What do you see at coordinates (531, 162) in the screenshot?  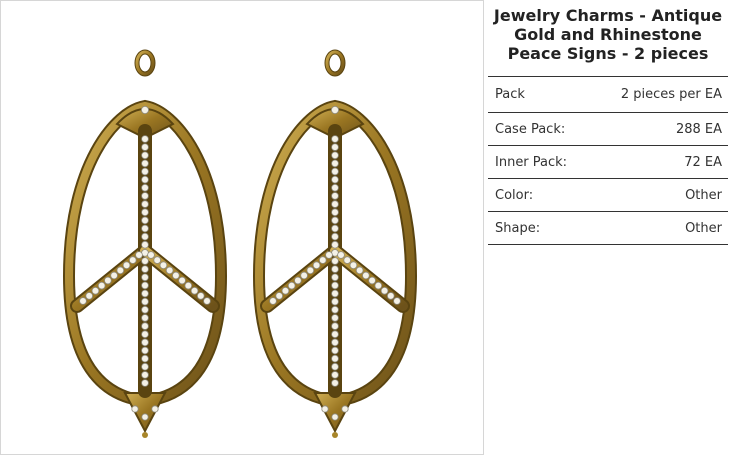 I see `spec-label: Inner Pack:` at bounding box center [531, 162].